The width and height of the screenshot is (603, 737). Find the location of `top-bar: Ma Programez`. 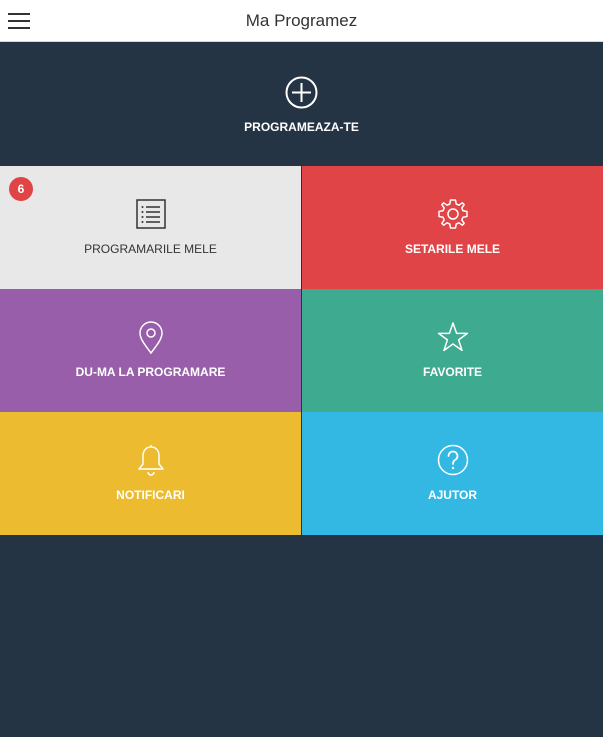

top-bar: Ma Programez is located at coordinates (301, 21).